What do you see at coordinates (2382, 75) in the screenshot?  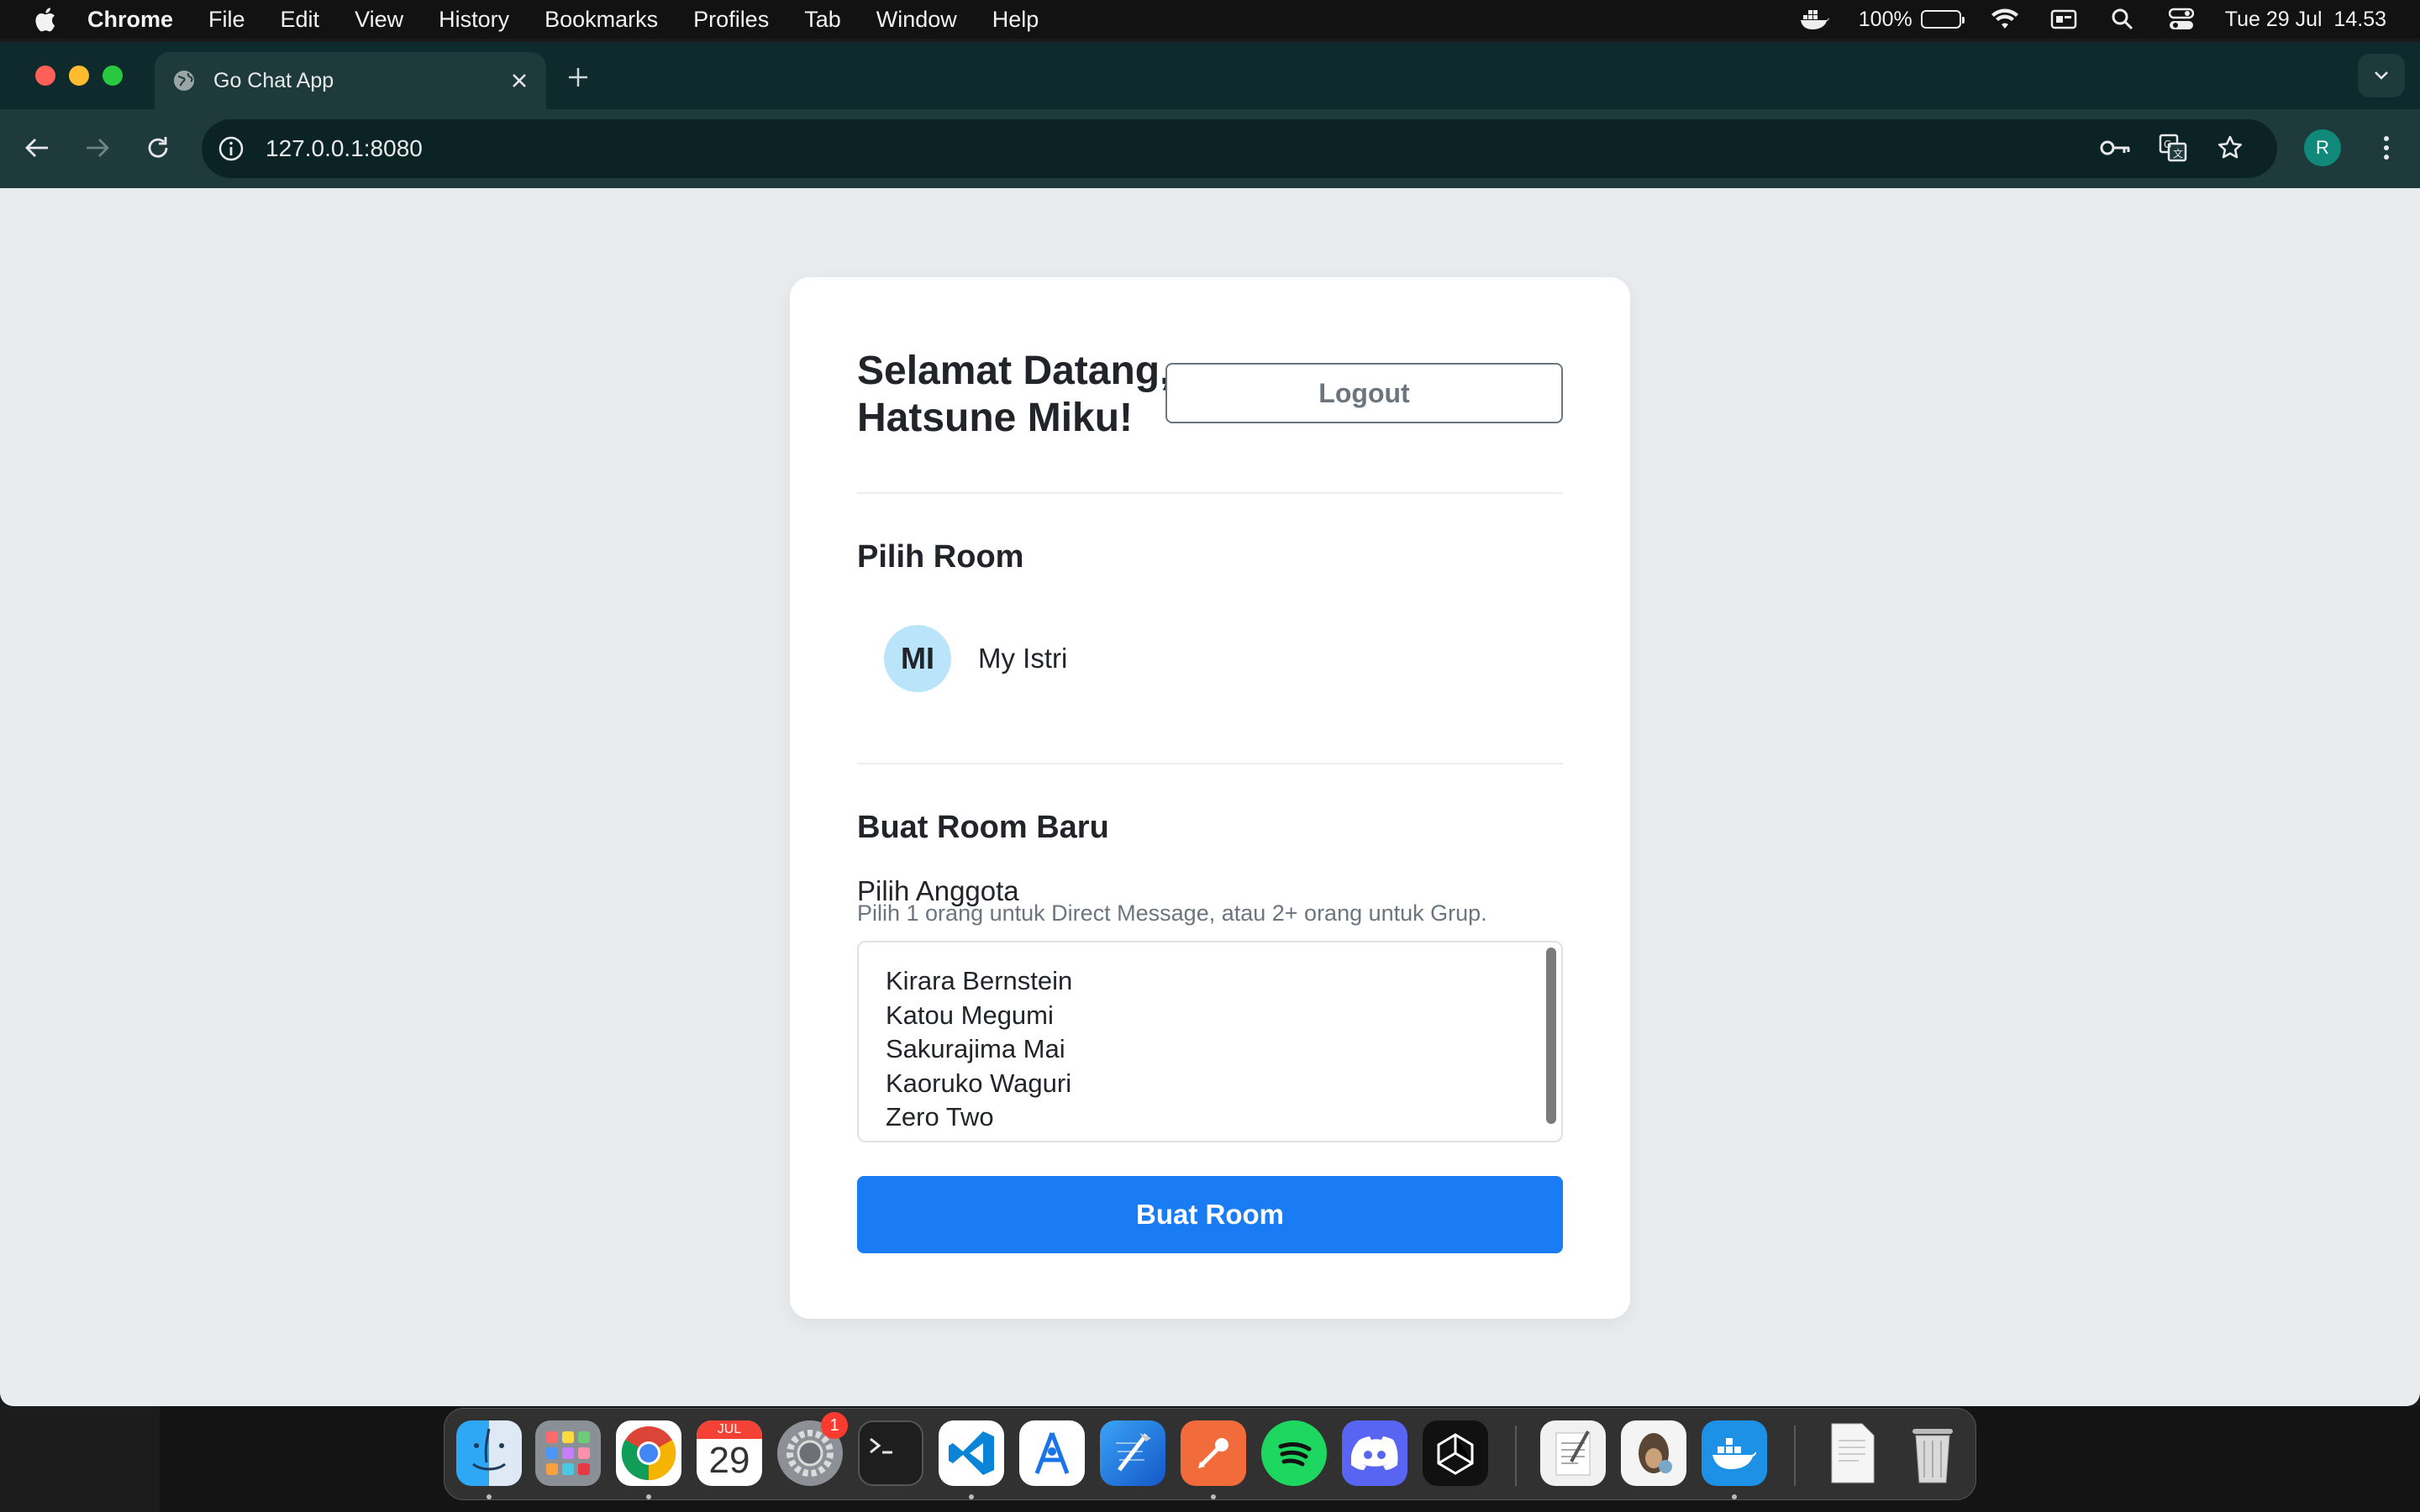 I see `tab-search-chevron-down-icon` at bounding box center [2382, 75].